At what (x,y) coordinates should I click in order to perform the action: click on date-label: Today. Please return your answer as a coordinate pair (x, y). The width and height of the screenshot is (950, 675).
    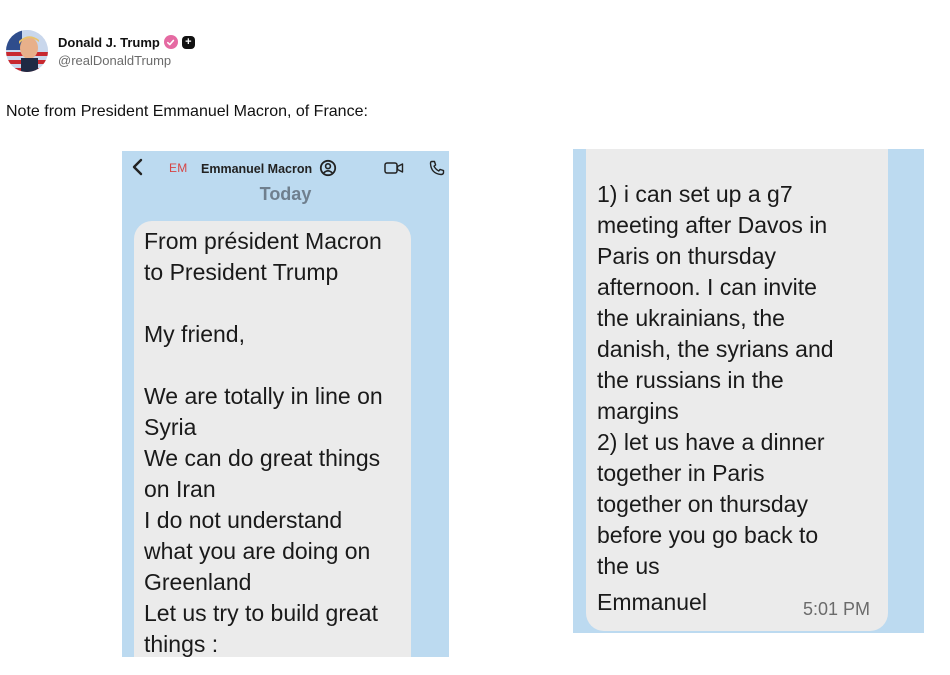
    Looking at the image, I should click on (285, 194).